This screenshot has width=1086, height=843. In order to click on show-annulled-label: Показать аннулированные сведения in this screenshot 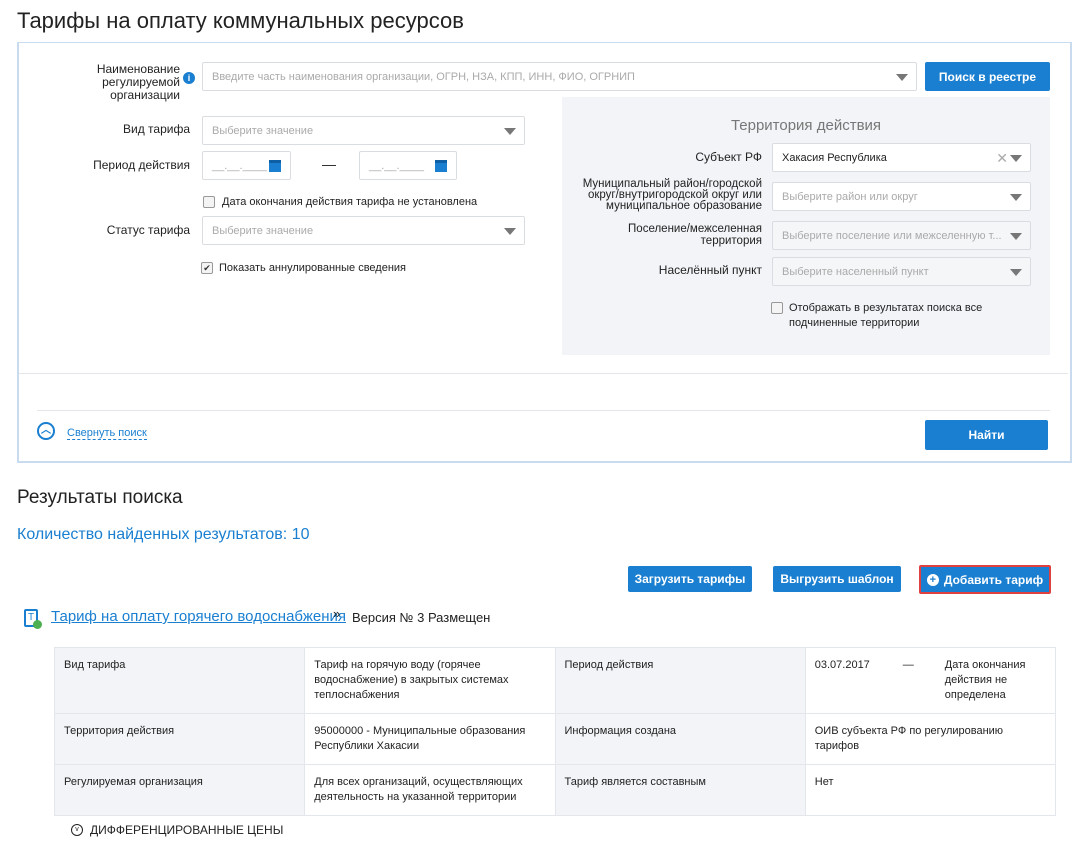, I will do `click(313, 268)`.